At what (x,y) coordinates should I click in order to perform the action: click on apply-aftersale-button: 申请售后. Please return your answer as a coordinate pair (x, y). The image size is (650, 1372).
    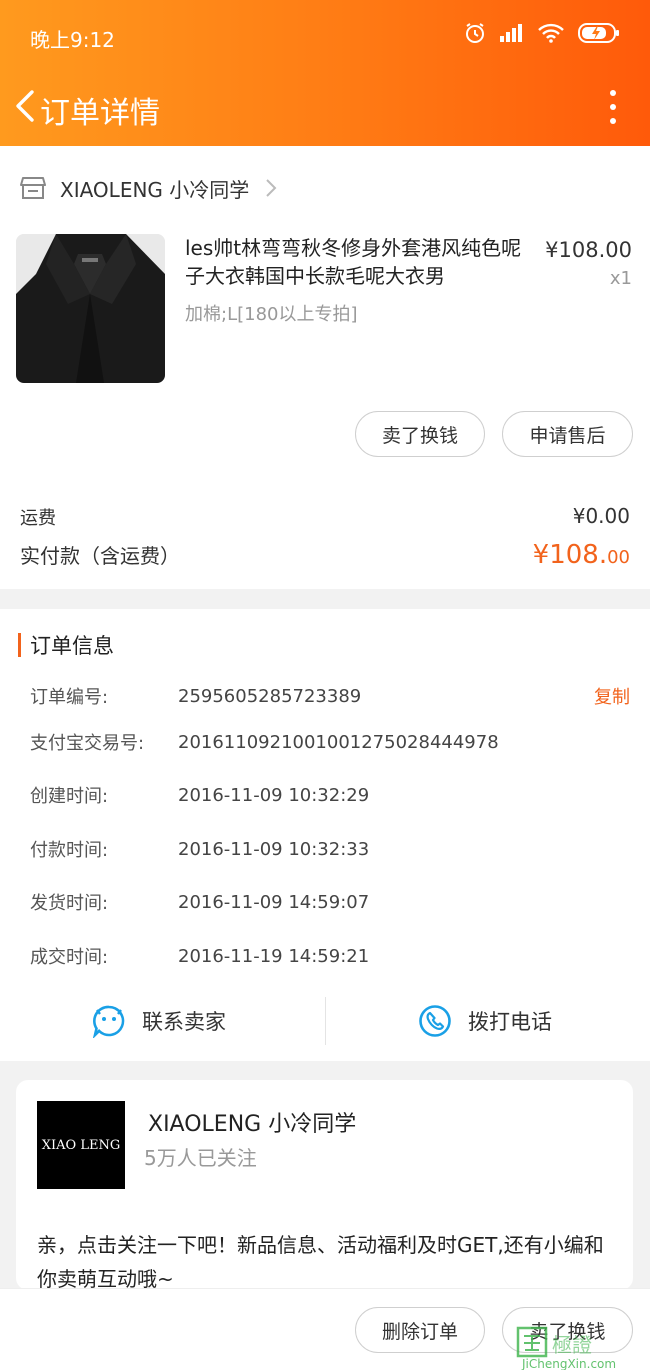
    Looking at the image, I should click on (567, 434).